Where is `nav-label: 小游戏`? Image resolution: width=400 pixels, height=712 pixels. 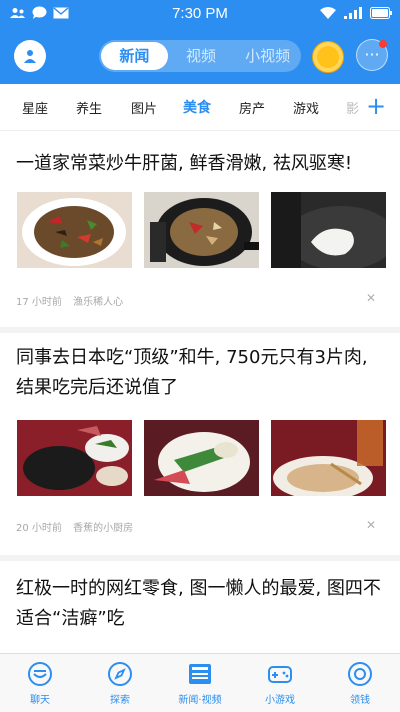
nav-label: 小游戏 is located at coordinates (280, 700).